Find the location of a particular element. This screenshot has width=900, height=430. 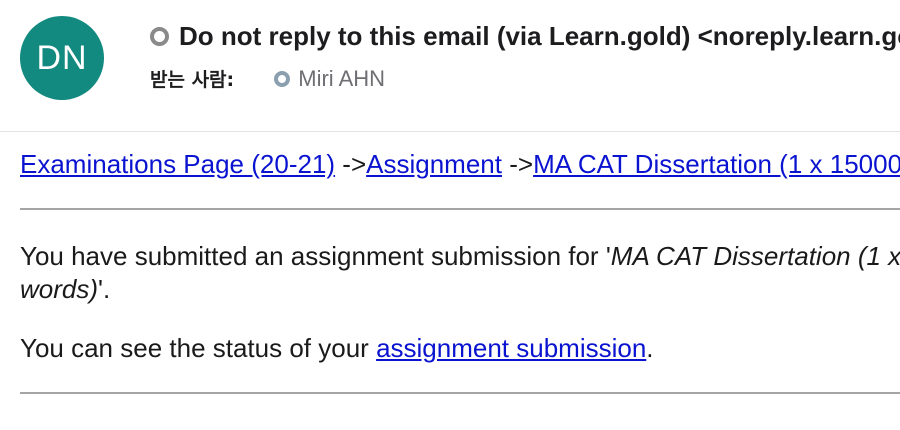

status-text: You can see the status of your is located at coordinates (198, 348).